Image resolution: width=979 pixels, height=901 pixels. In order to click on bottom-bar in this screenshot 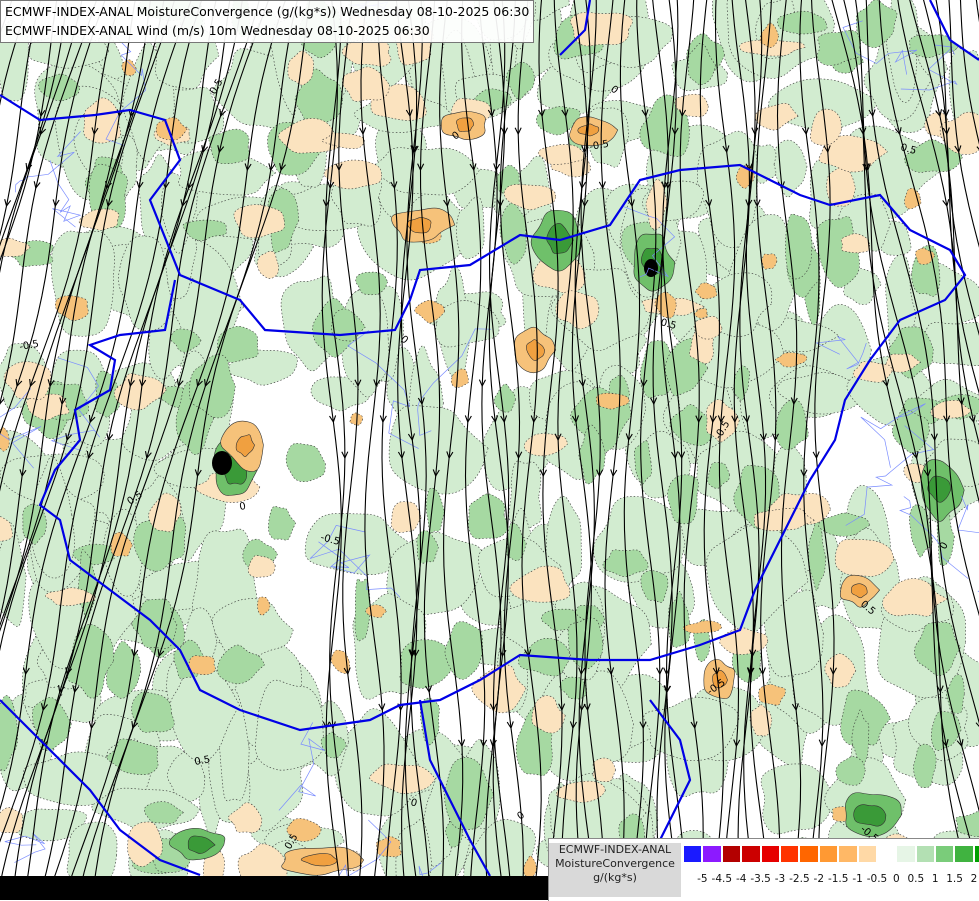, I will do `click(274, 888)`.